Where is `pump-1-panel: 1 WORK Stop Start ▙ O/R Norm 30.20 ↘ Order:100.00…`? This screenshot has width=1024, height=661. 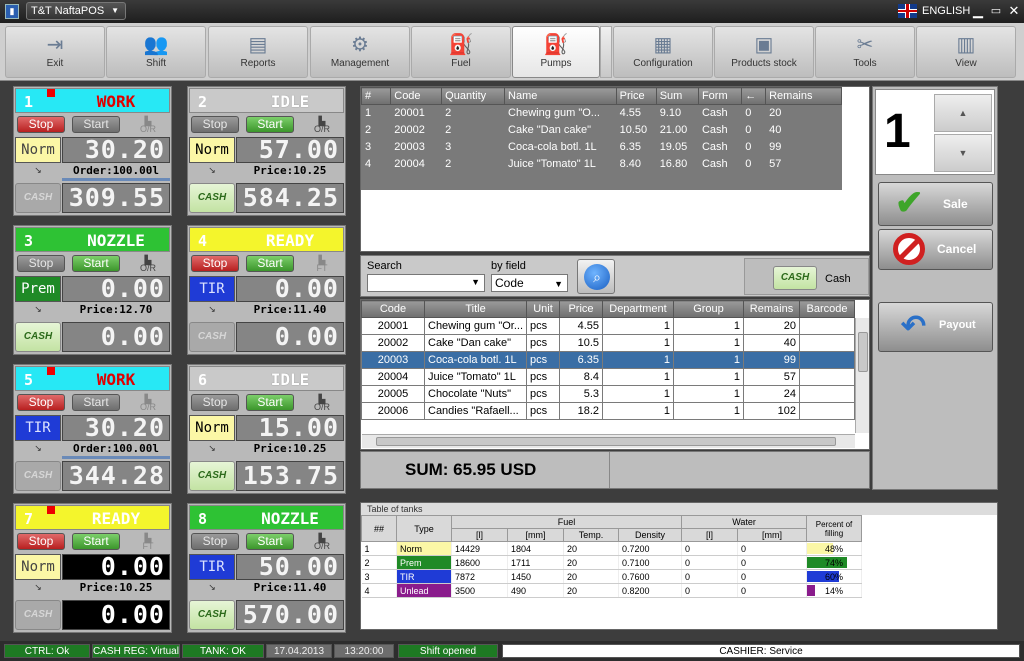
pump-1-panel: 1 WORK Stop Start ▙ O/R Norm 30.20 ↘ Order:100.00… is located at coordinates (92, 151).